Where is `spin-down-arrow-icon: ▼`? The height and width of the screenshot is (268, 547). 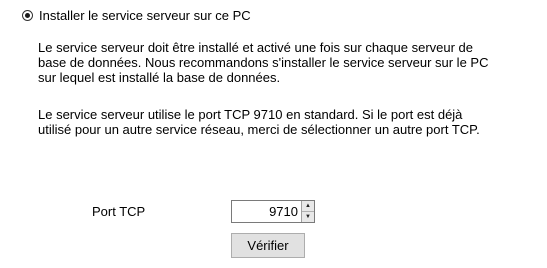 spin-down-arrow-icon: ▼ is located at coordinates (308, 216).